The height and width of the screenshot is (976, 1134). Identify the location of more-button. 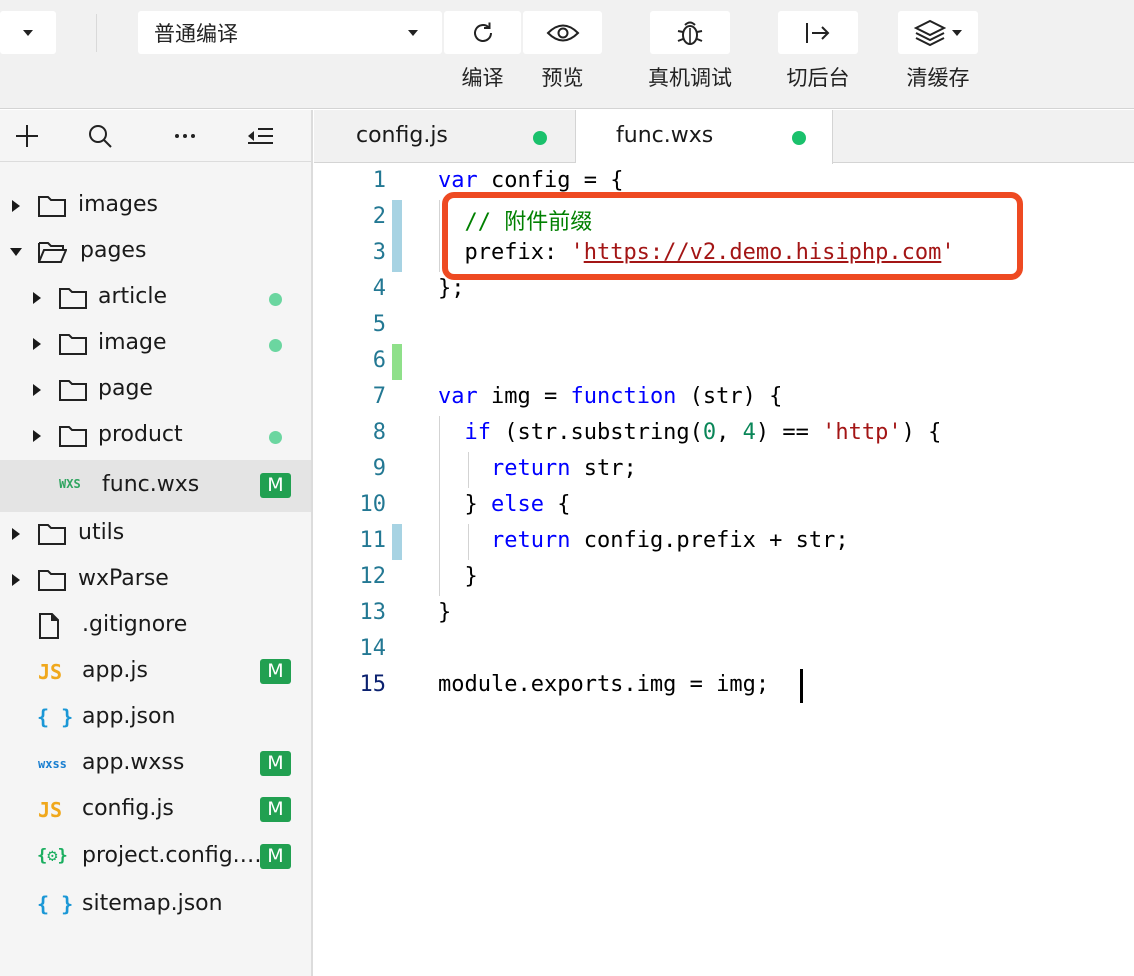
(185, 136).